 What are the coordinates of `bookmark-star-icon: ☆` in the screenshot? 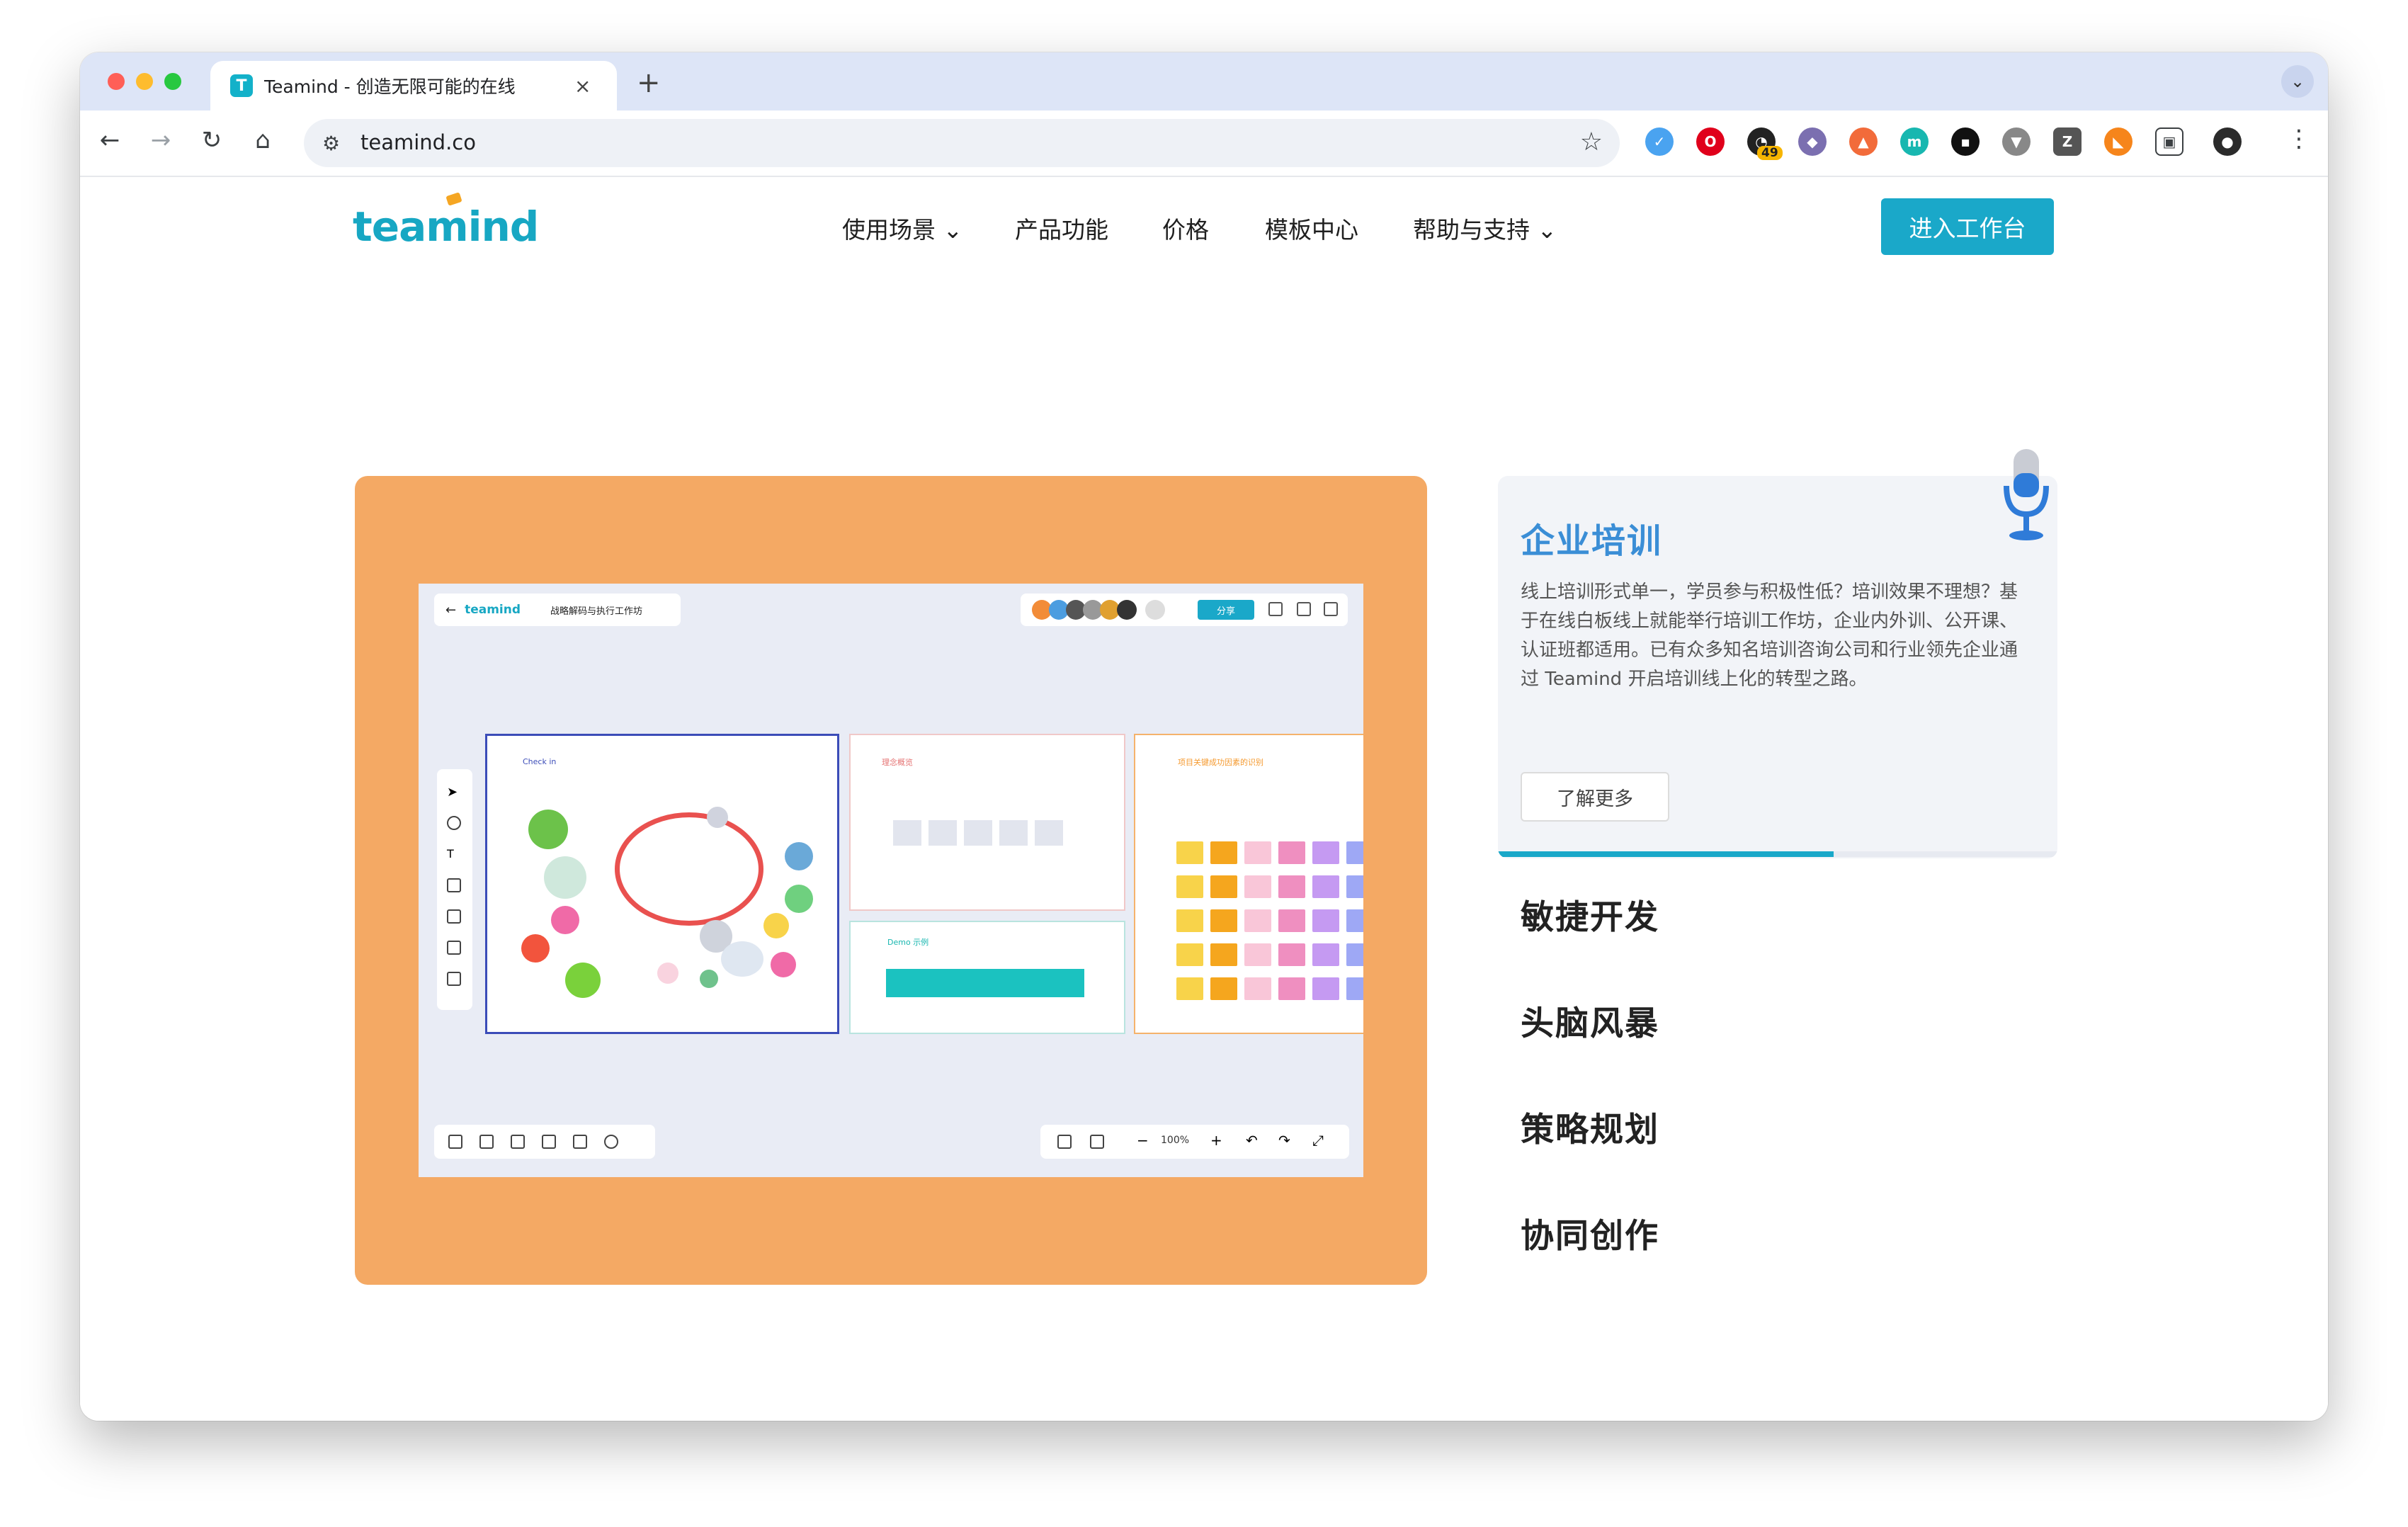 It's located at (1591, 142).